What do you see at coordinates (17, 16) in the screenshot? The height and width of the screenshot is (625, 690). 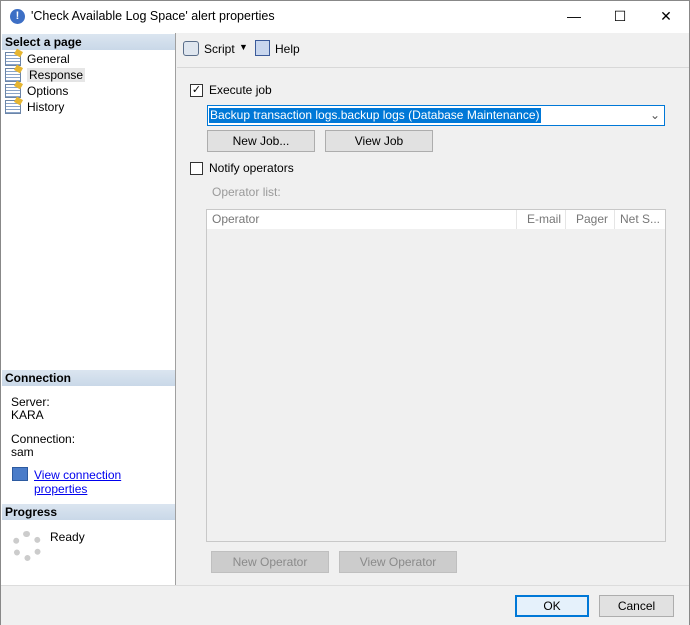 I see `info-icon: !` at bounding box center [17, 16].